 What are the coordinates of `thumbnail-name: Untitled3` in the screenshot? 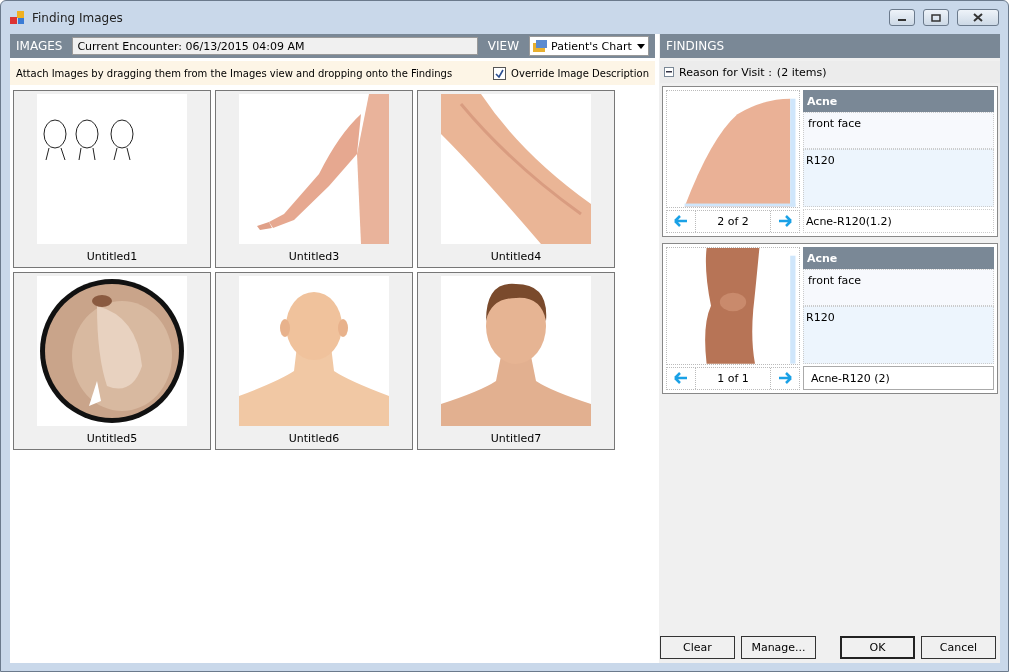 It's located at (314, 256).